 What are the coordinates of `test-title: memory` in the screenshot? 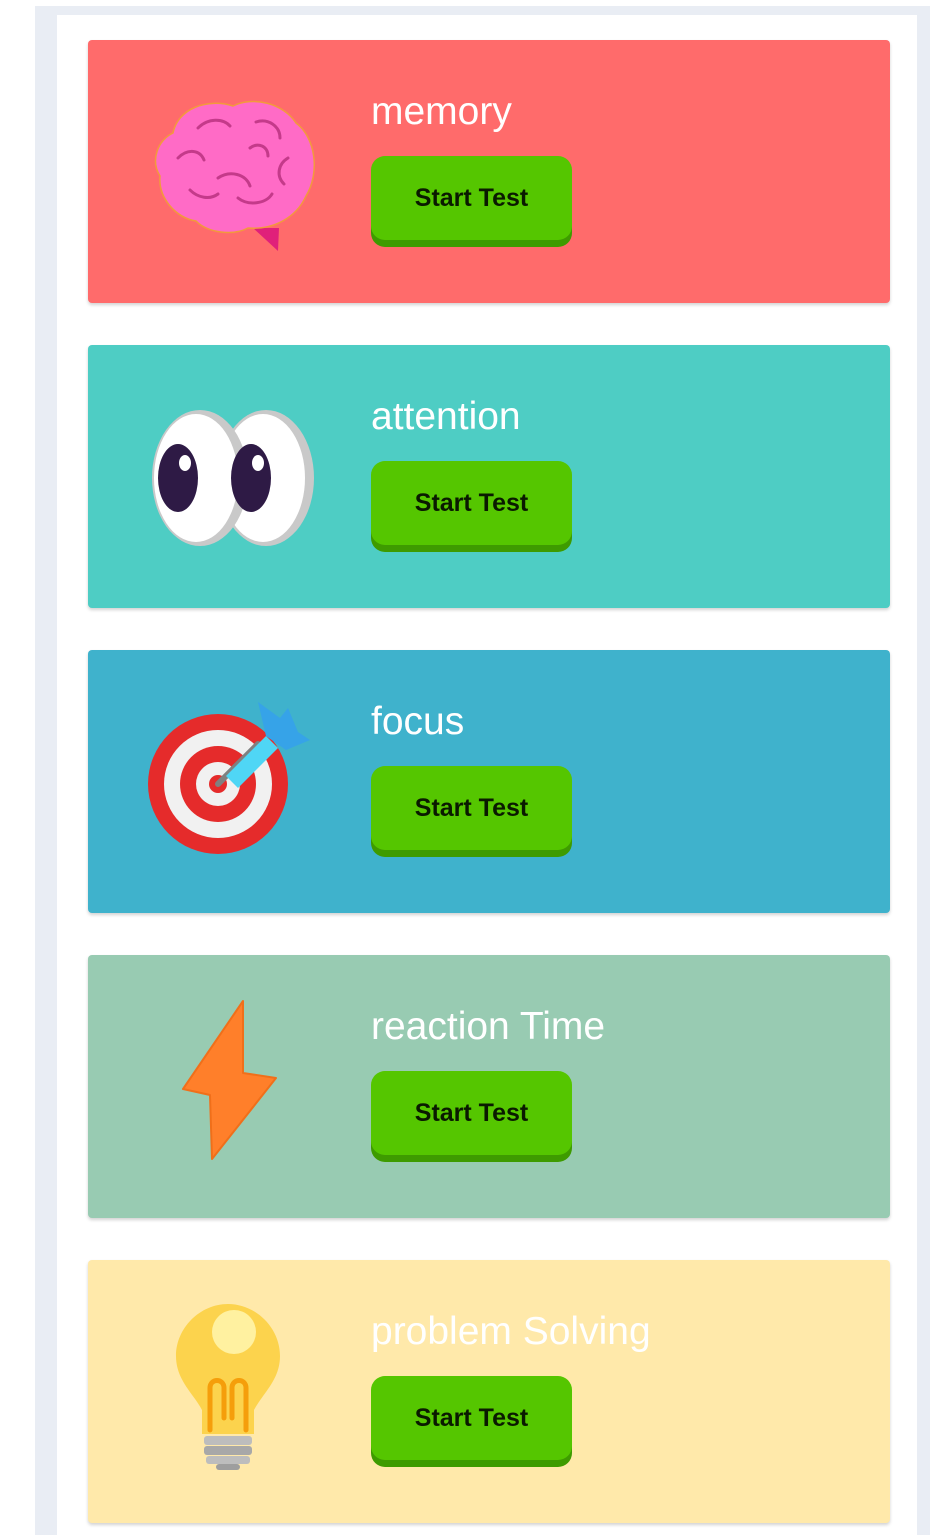 It's located at (441, 111).